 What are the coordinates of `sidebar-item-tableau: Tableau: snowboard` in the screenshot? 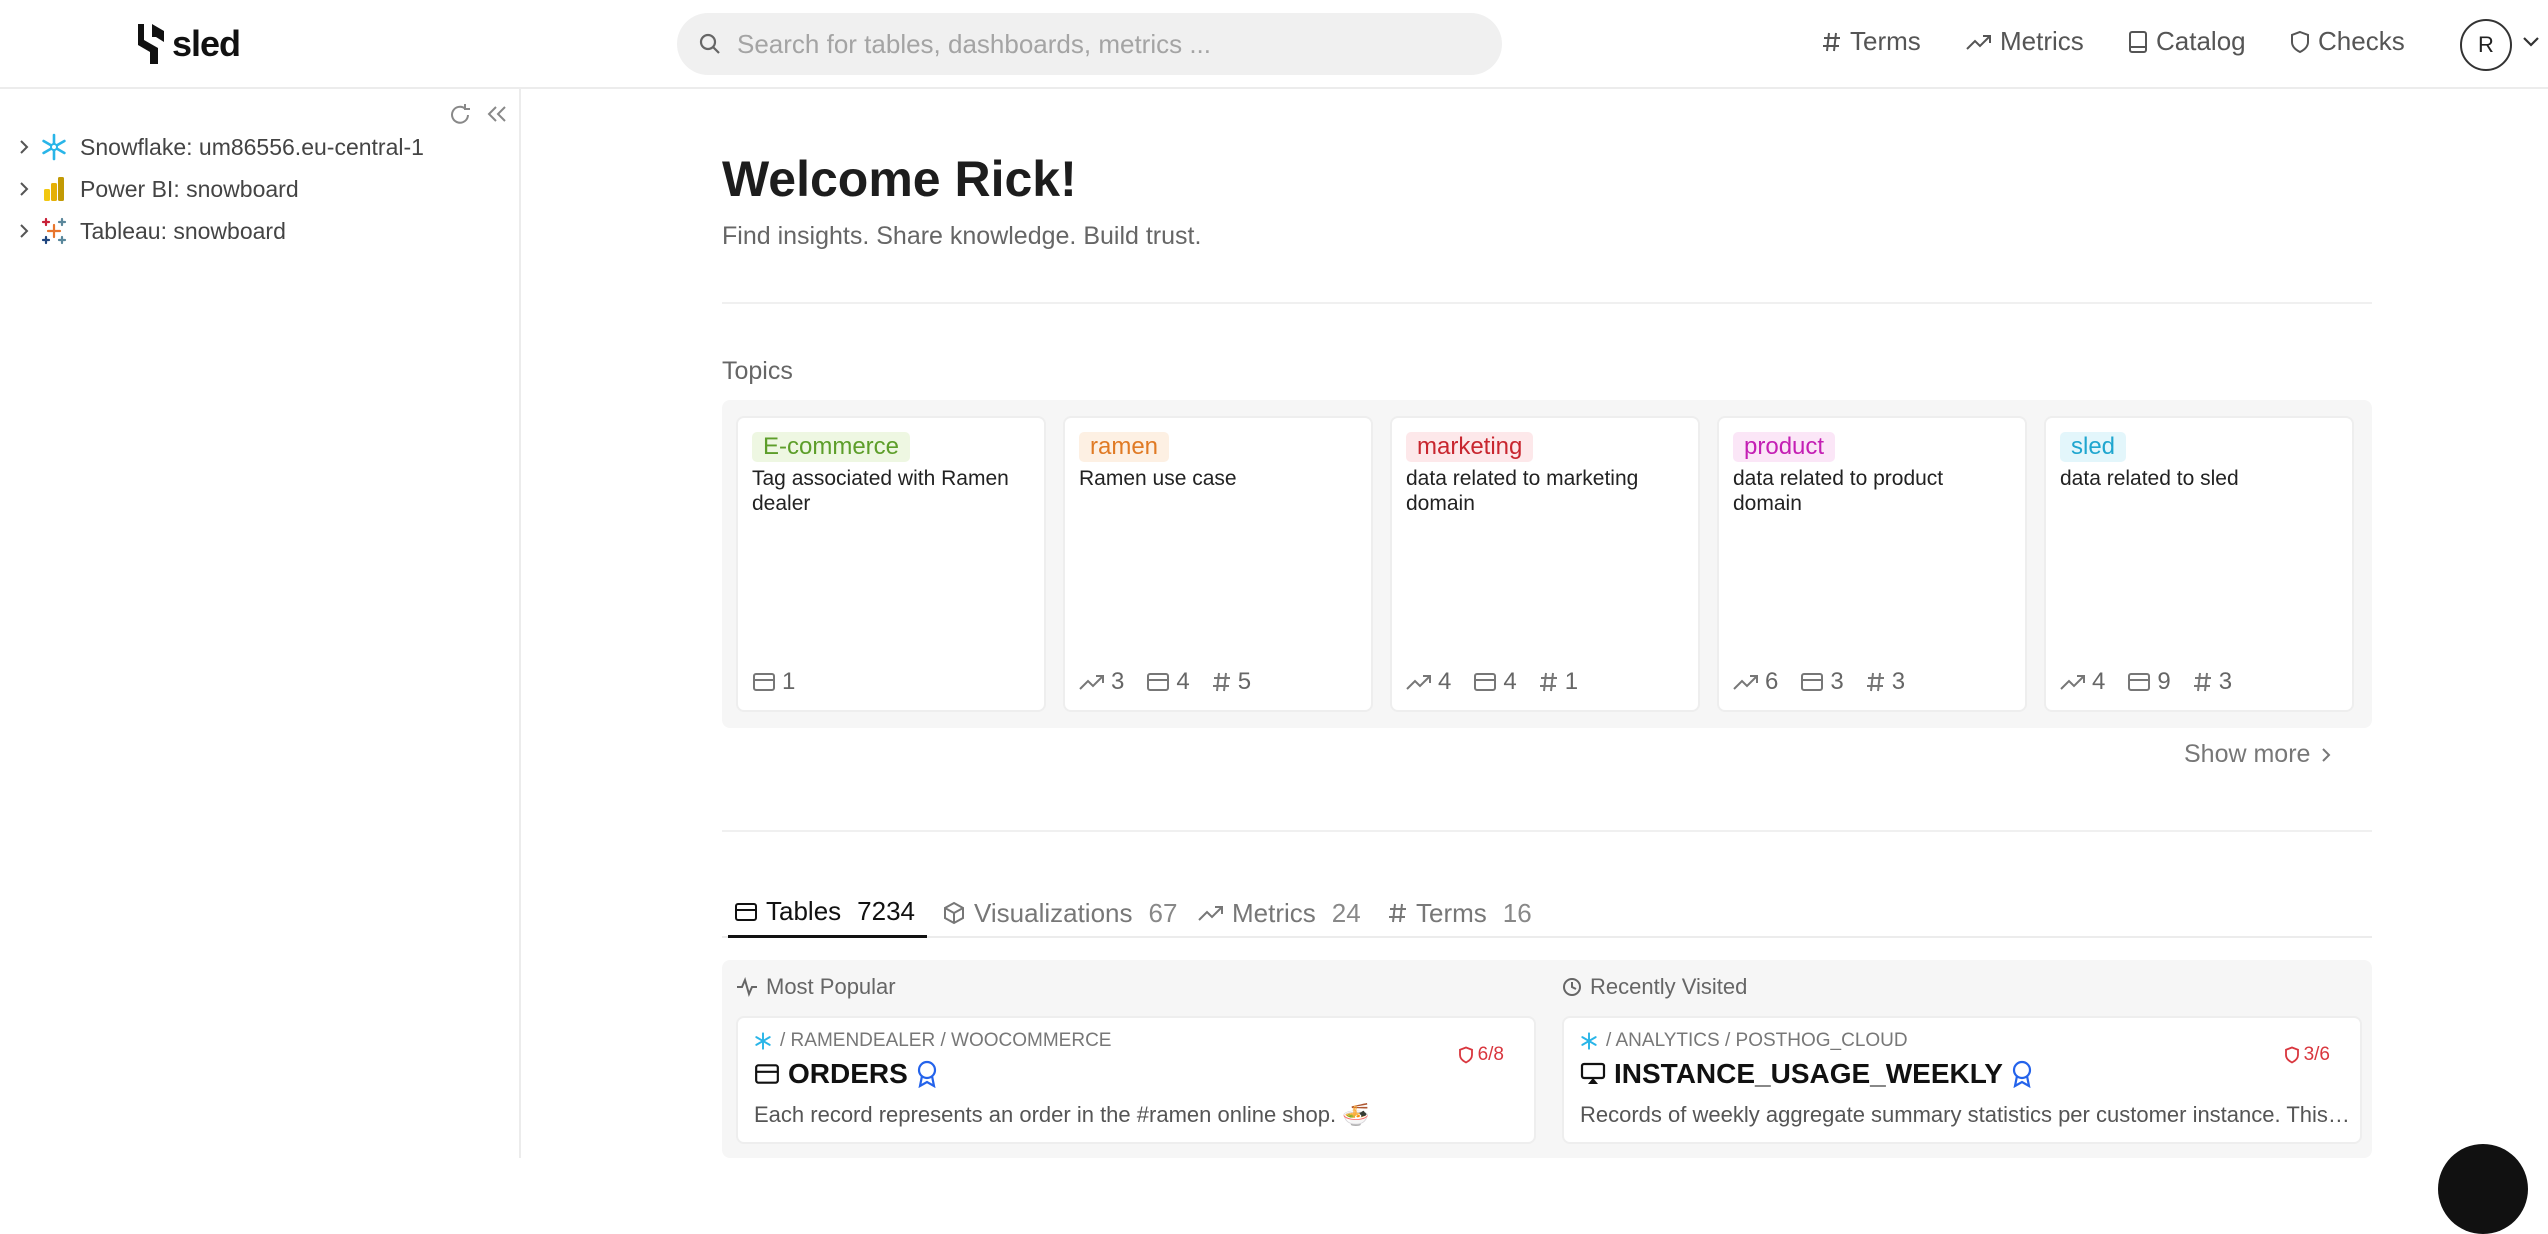 It's located at (152, 231).